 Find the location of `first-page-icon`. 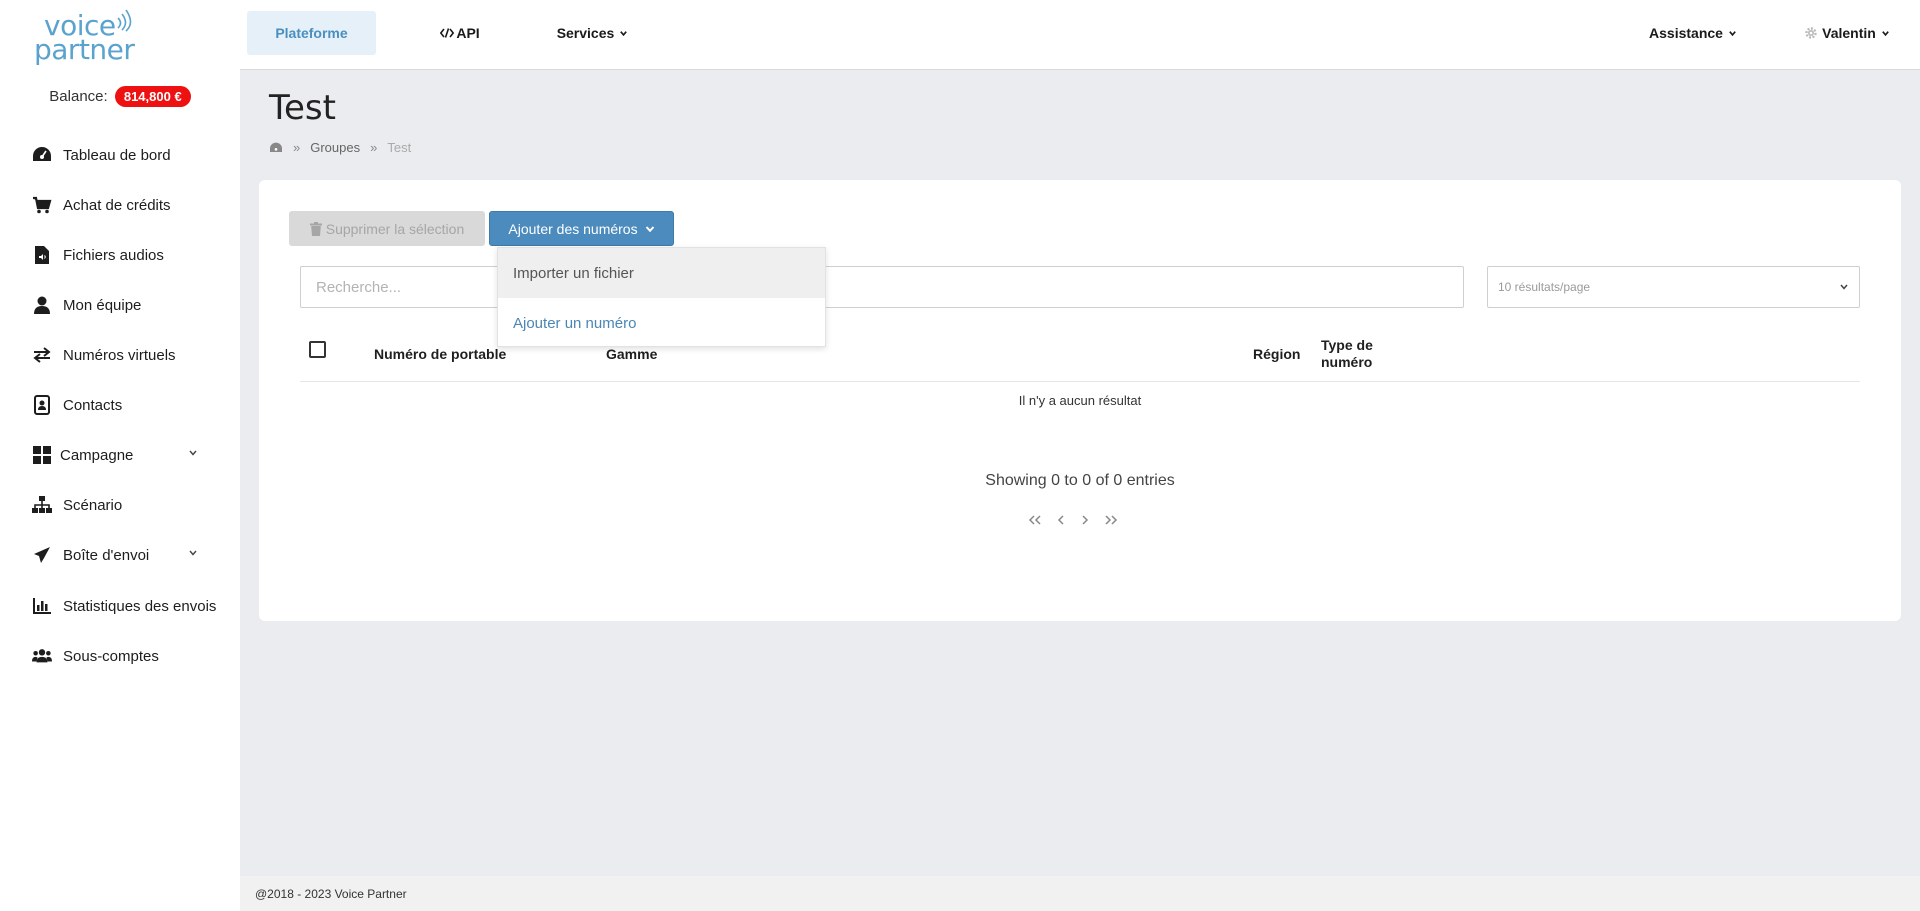

first-page-icon is located at coordinates (1035, 520).